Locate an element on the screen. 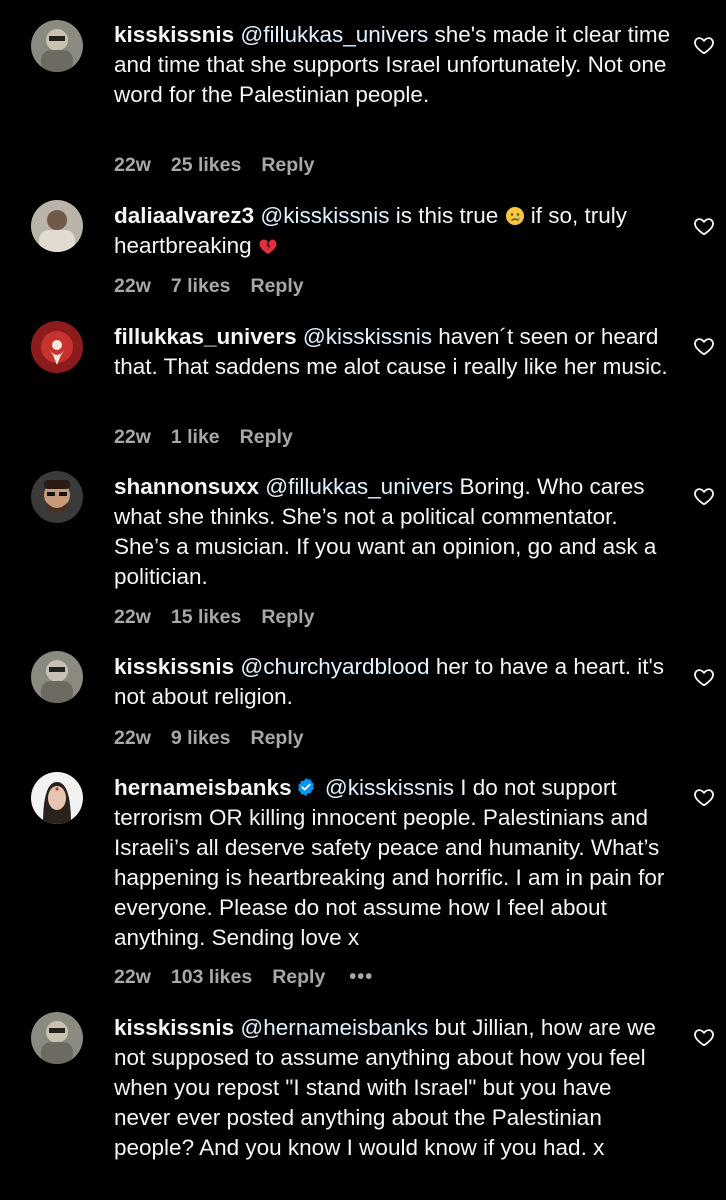 The width and height of the screenshot is (726, 1200). likes-count: 1 like is located at coordinates (195, 437).